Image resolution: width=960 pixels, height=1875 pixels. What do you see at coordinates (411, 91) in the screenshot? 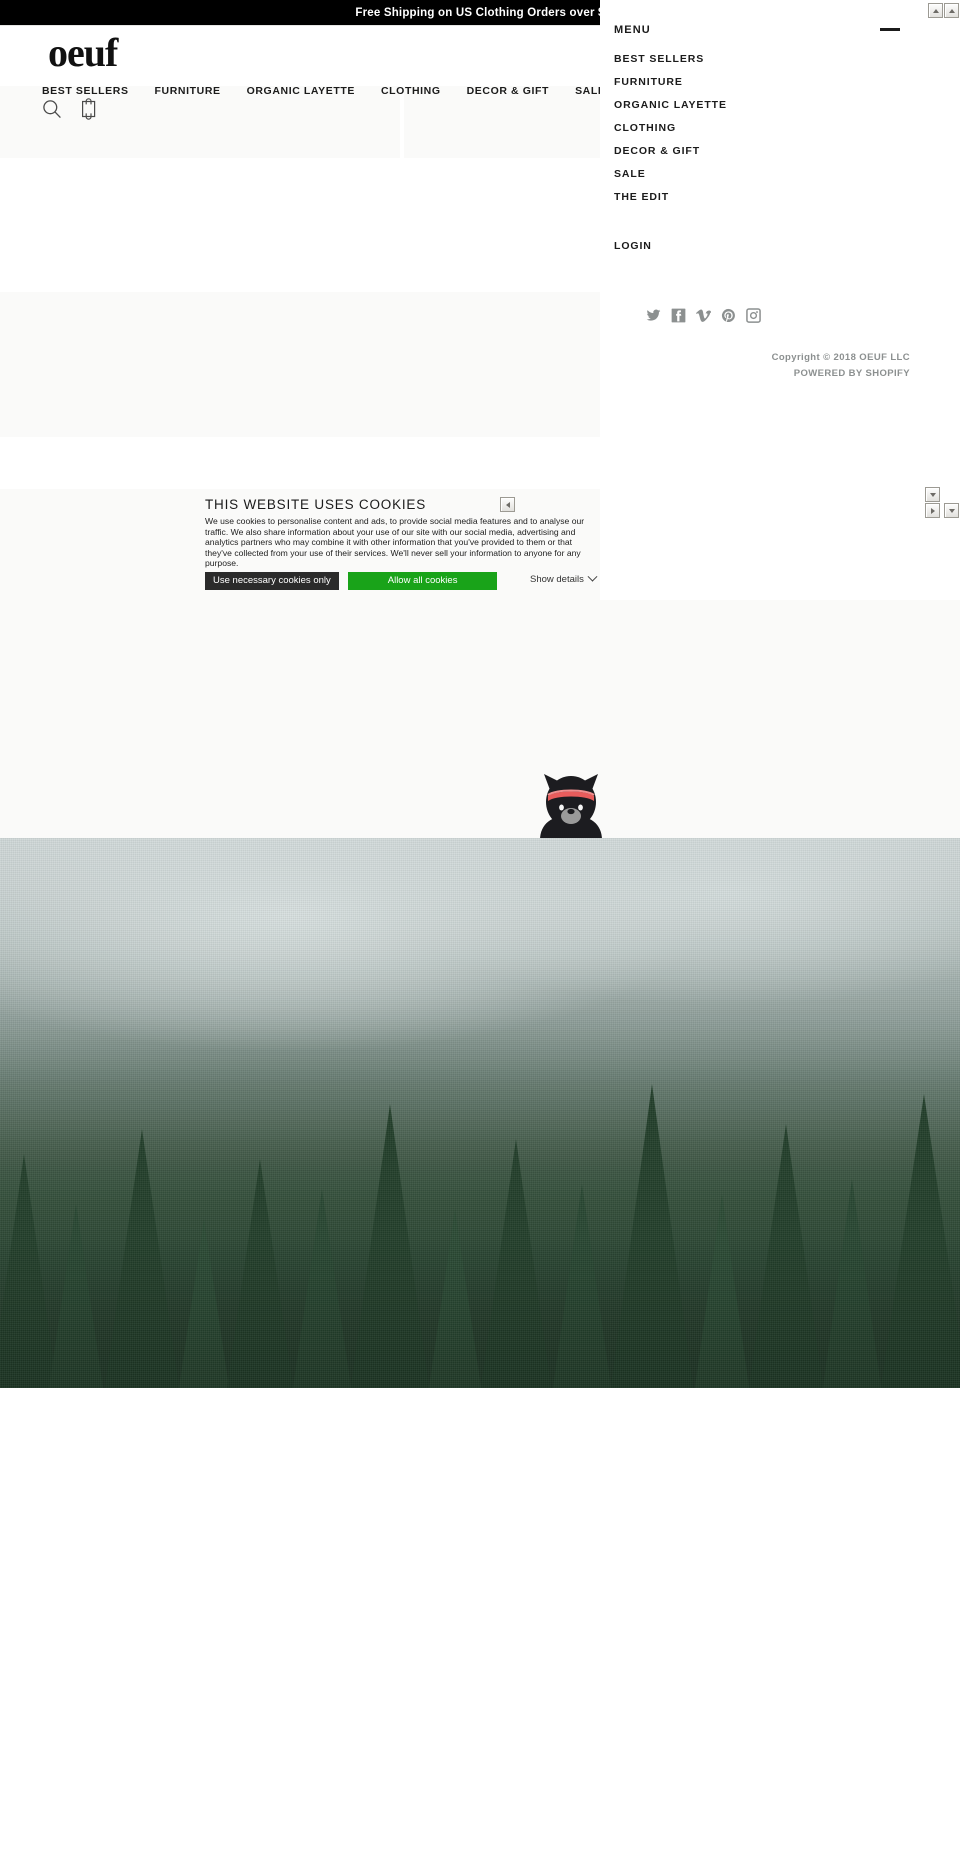
I see `nav-item-clothing: CLOTHING` at bounding box center [411, 91].